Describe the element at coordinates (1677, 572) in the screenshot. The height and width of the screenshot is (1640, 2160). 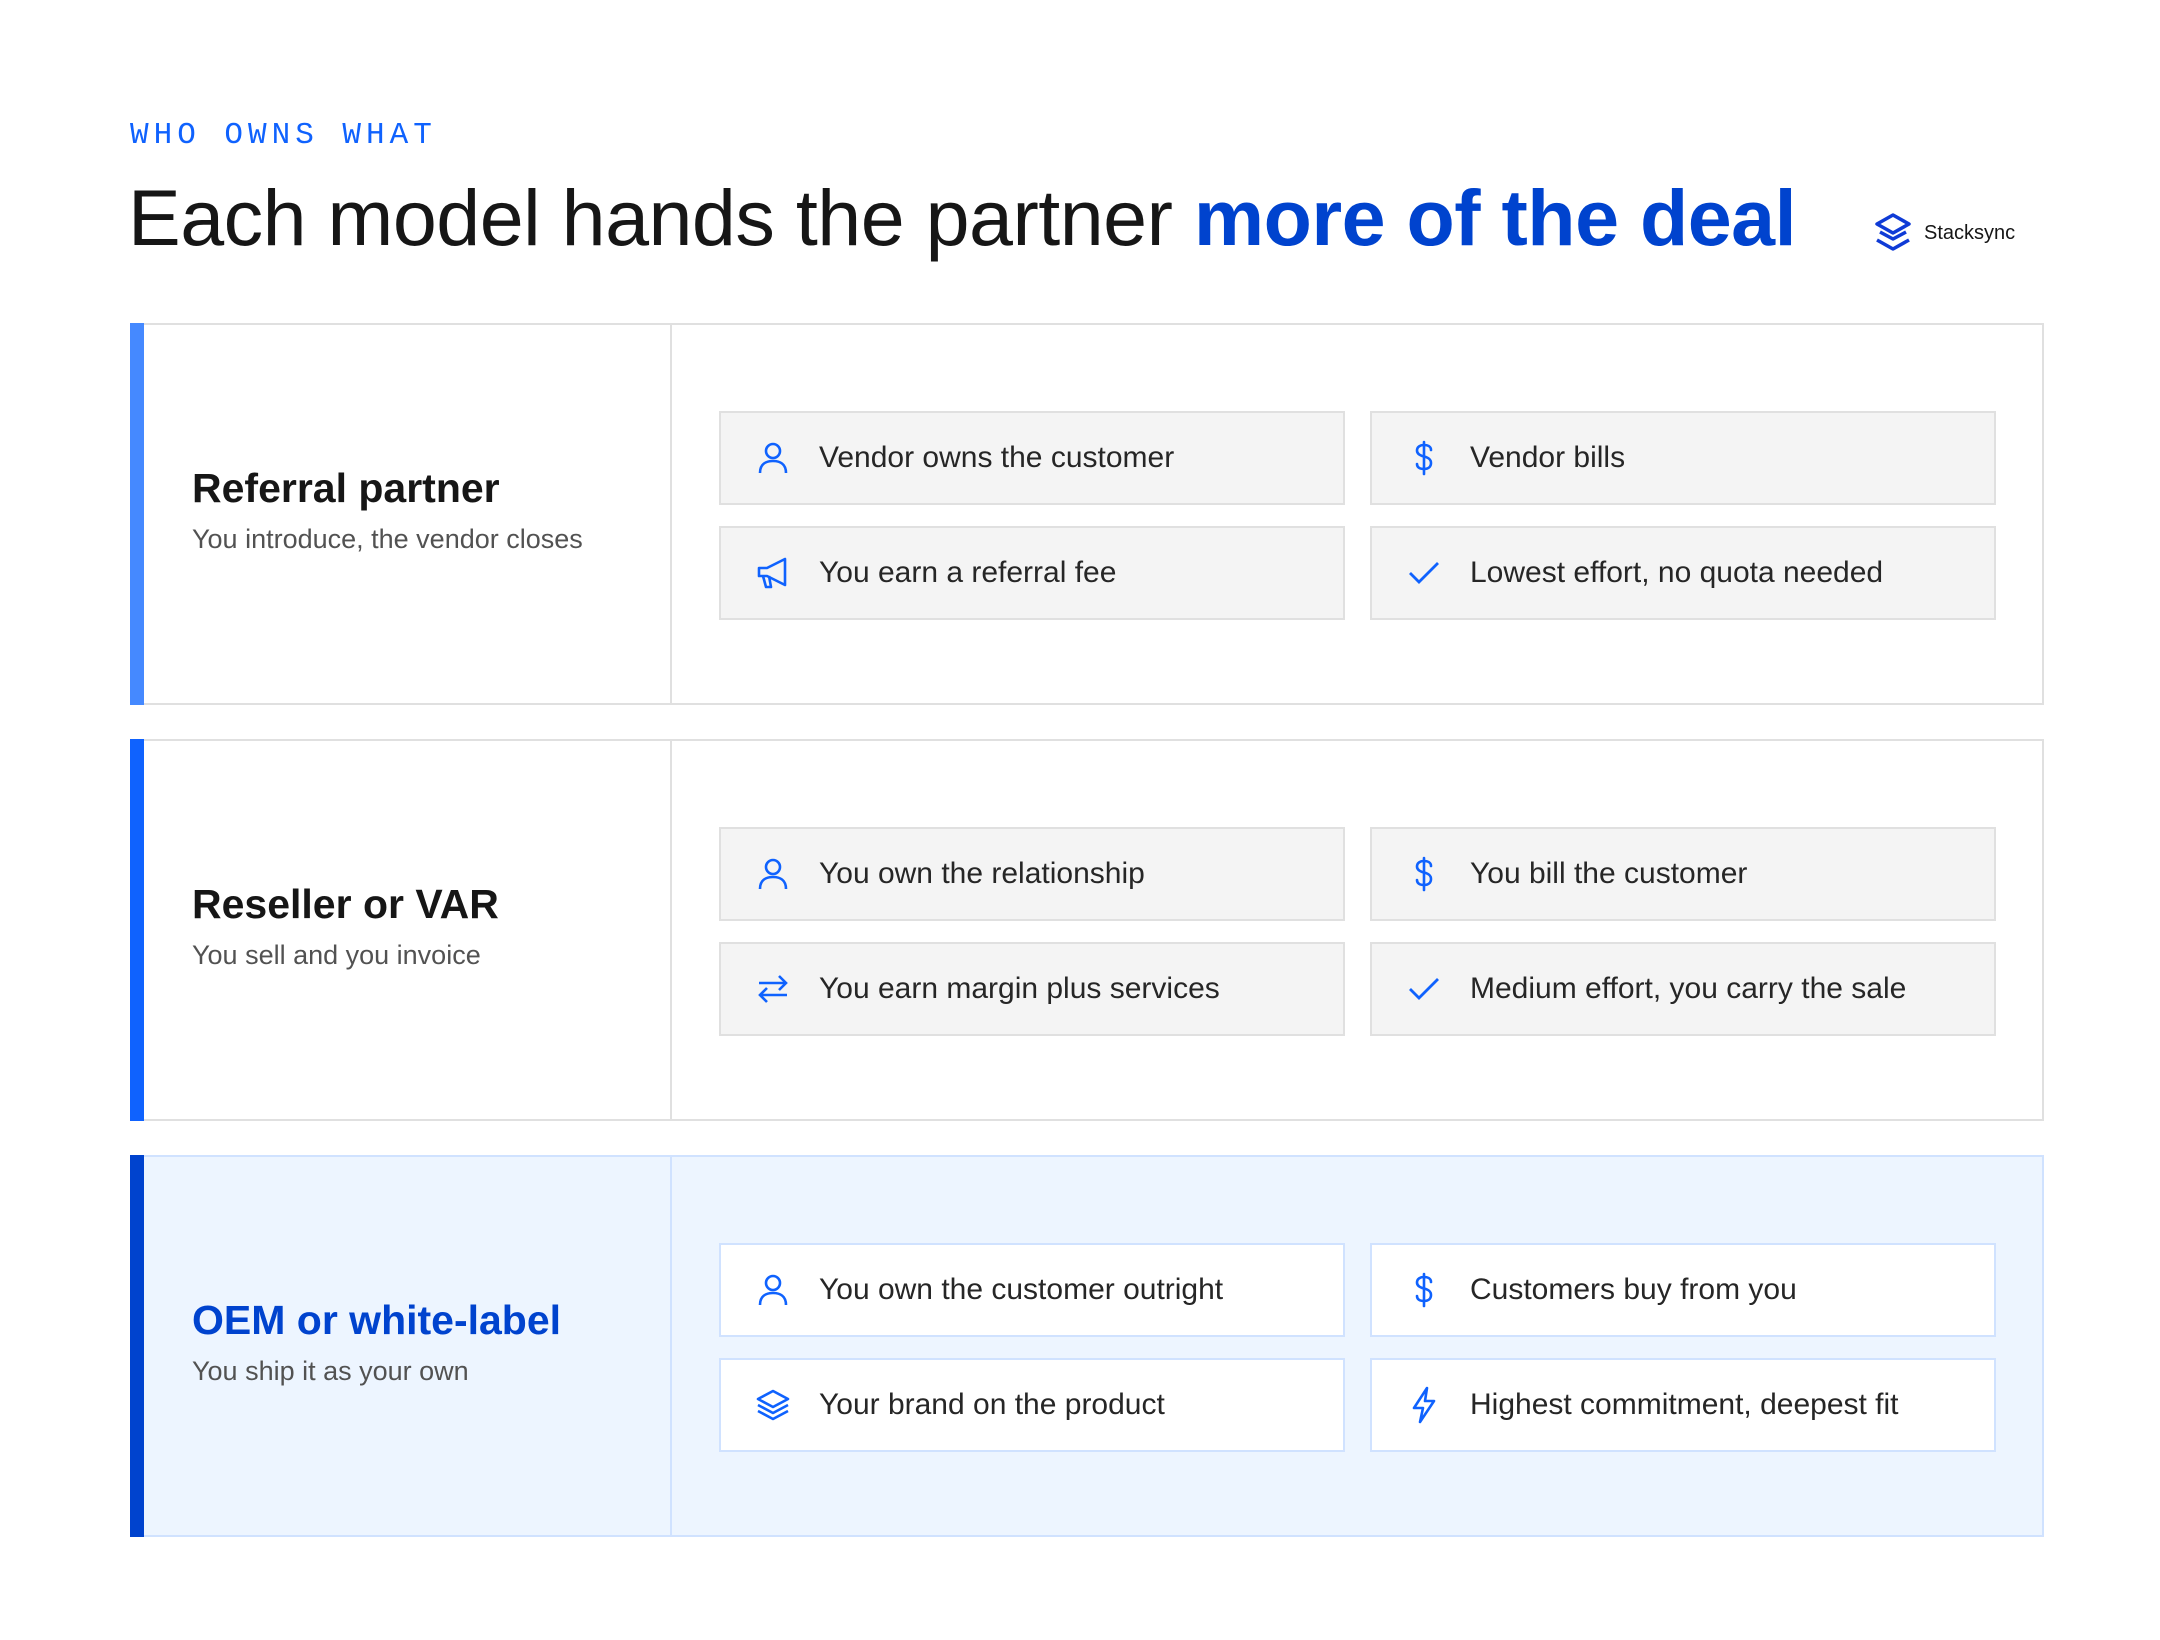
I see `feature-text: Lowest effort, no quota needed` at that location.